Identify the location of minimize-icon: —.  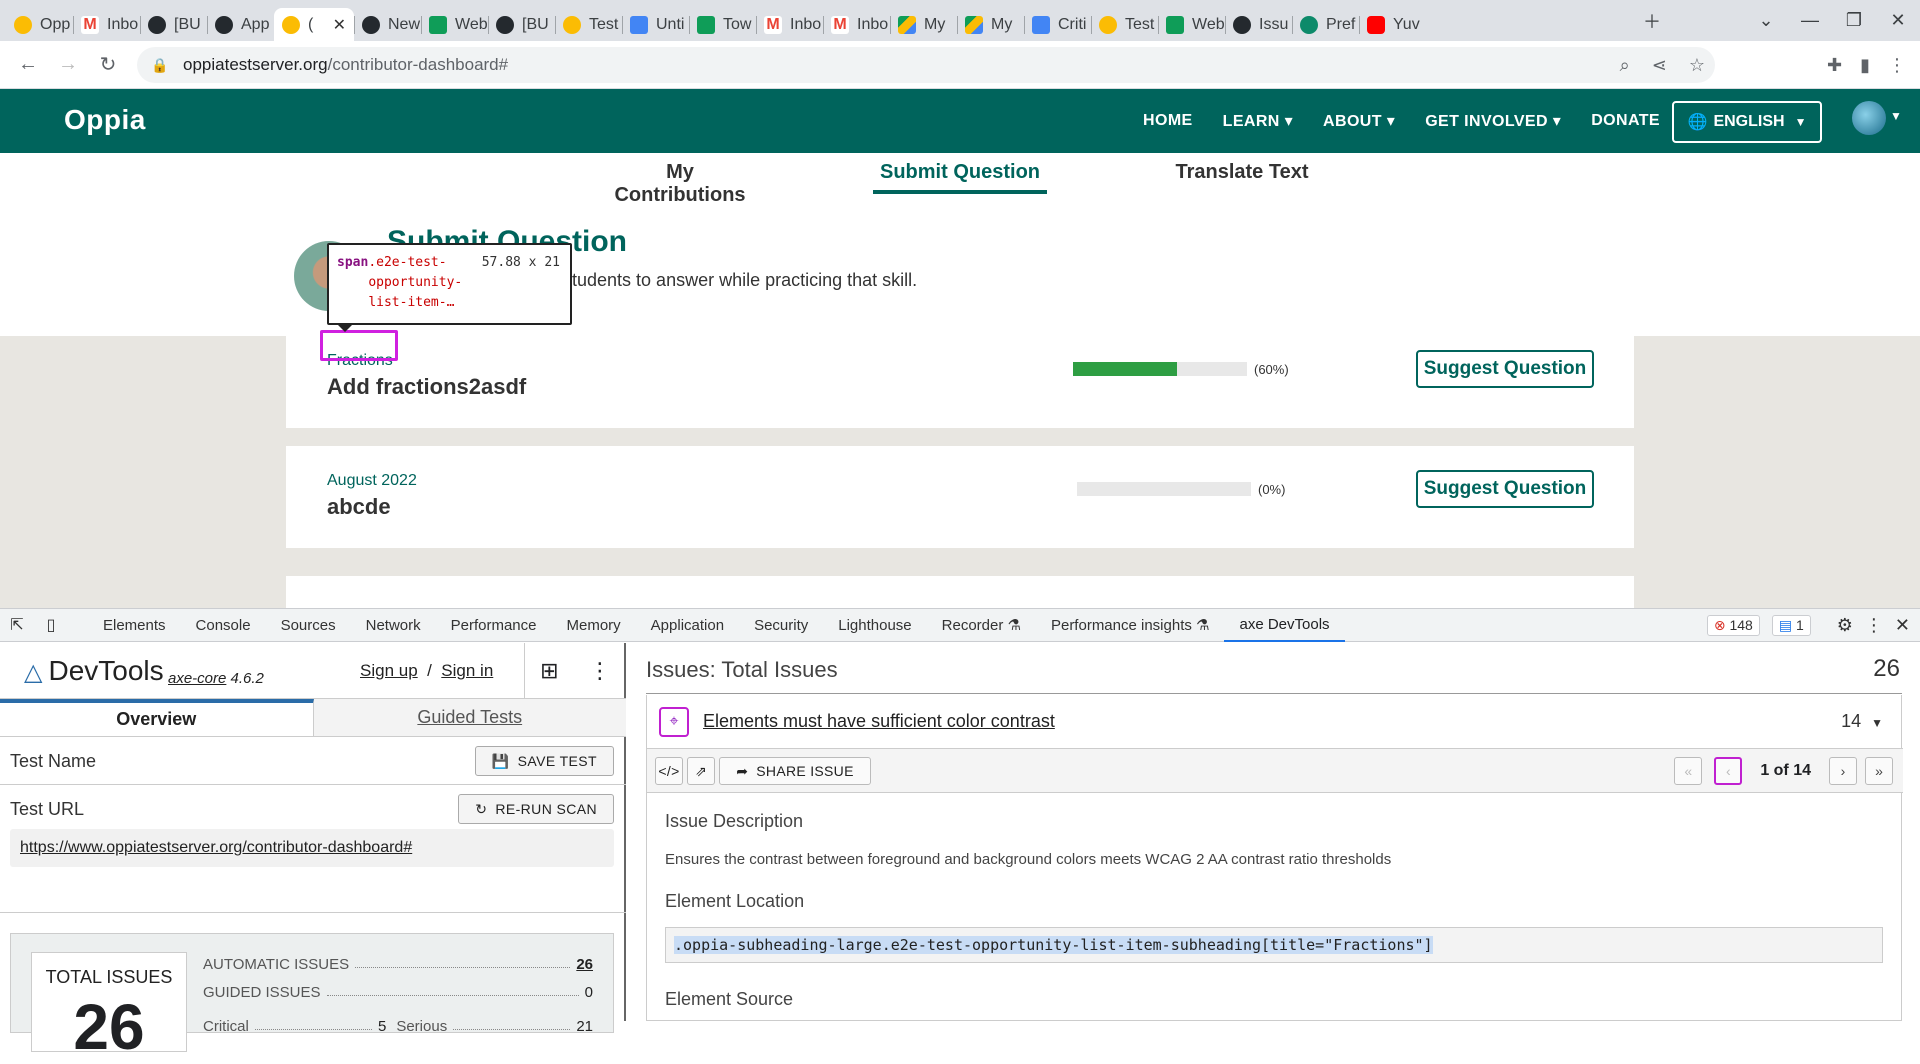
(1810, 20).